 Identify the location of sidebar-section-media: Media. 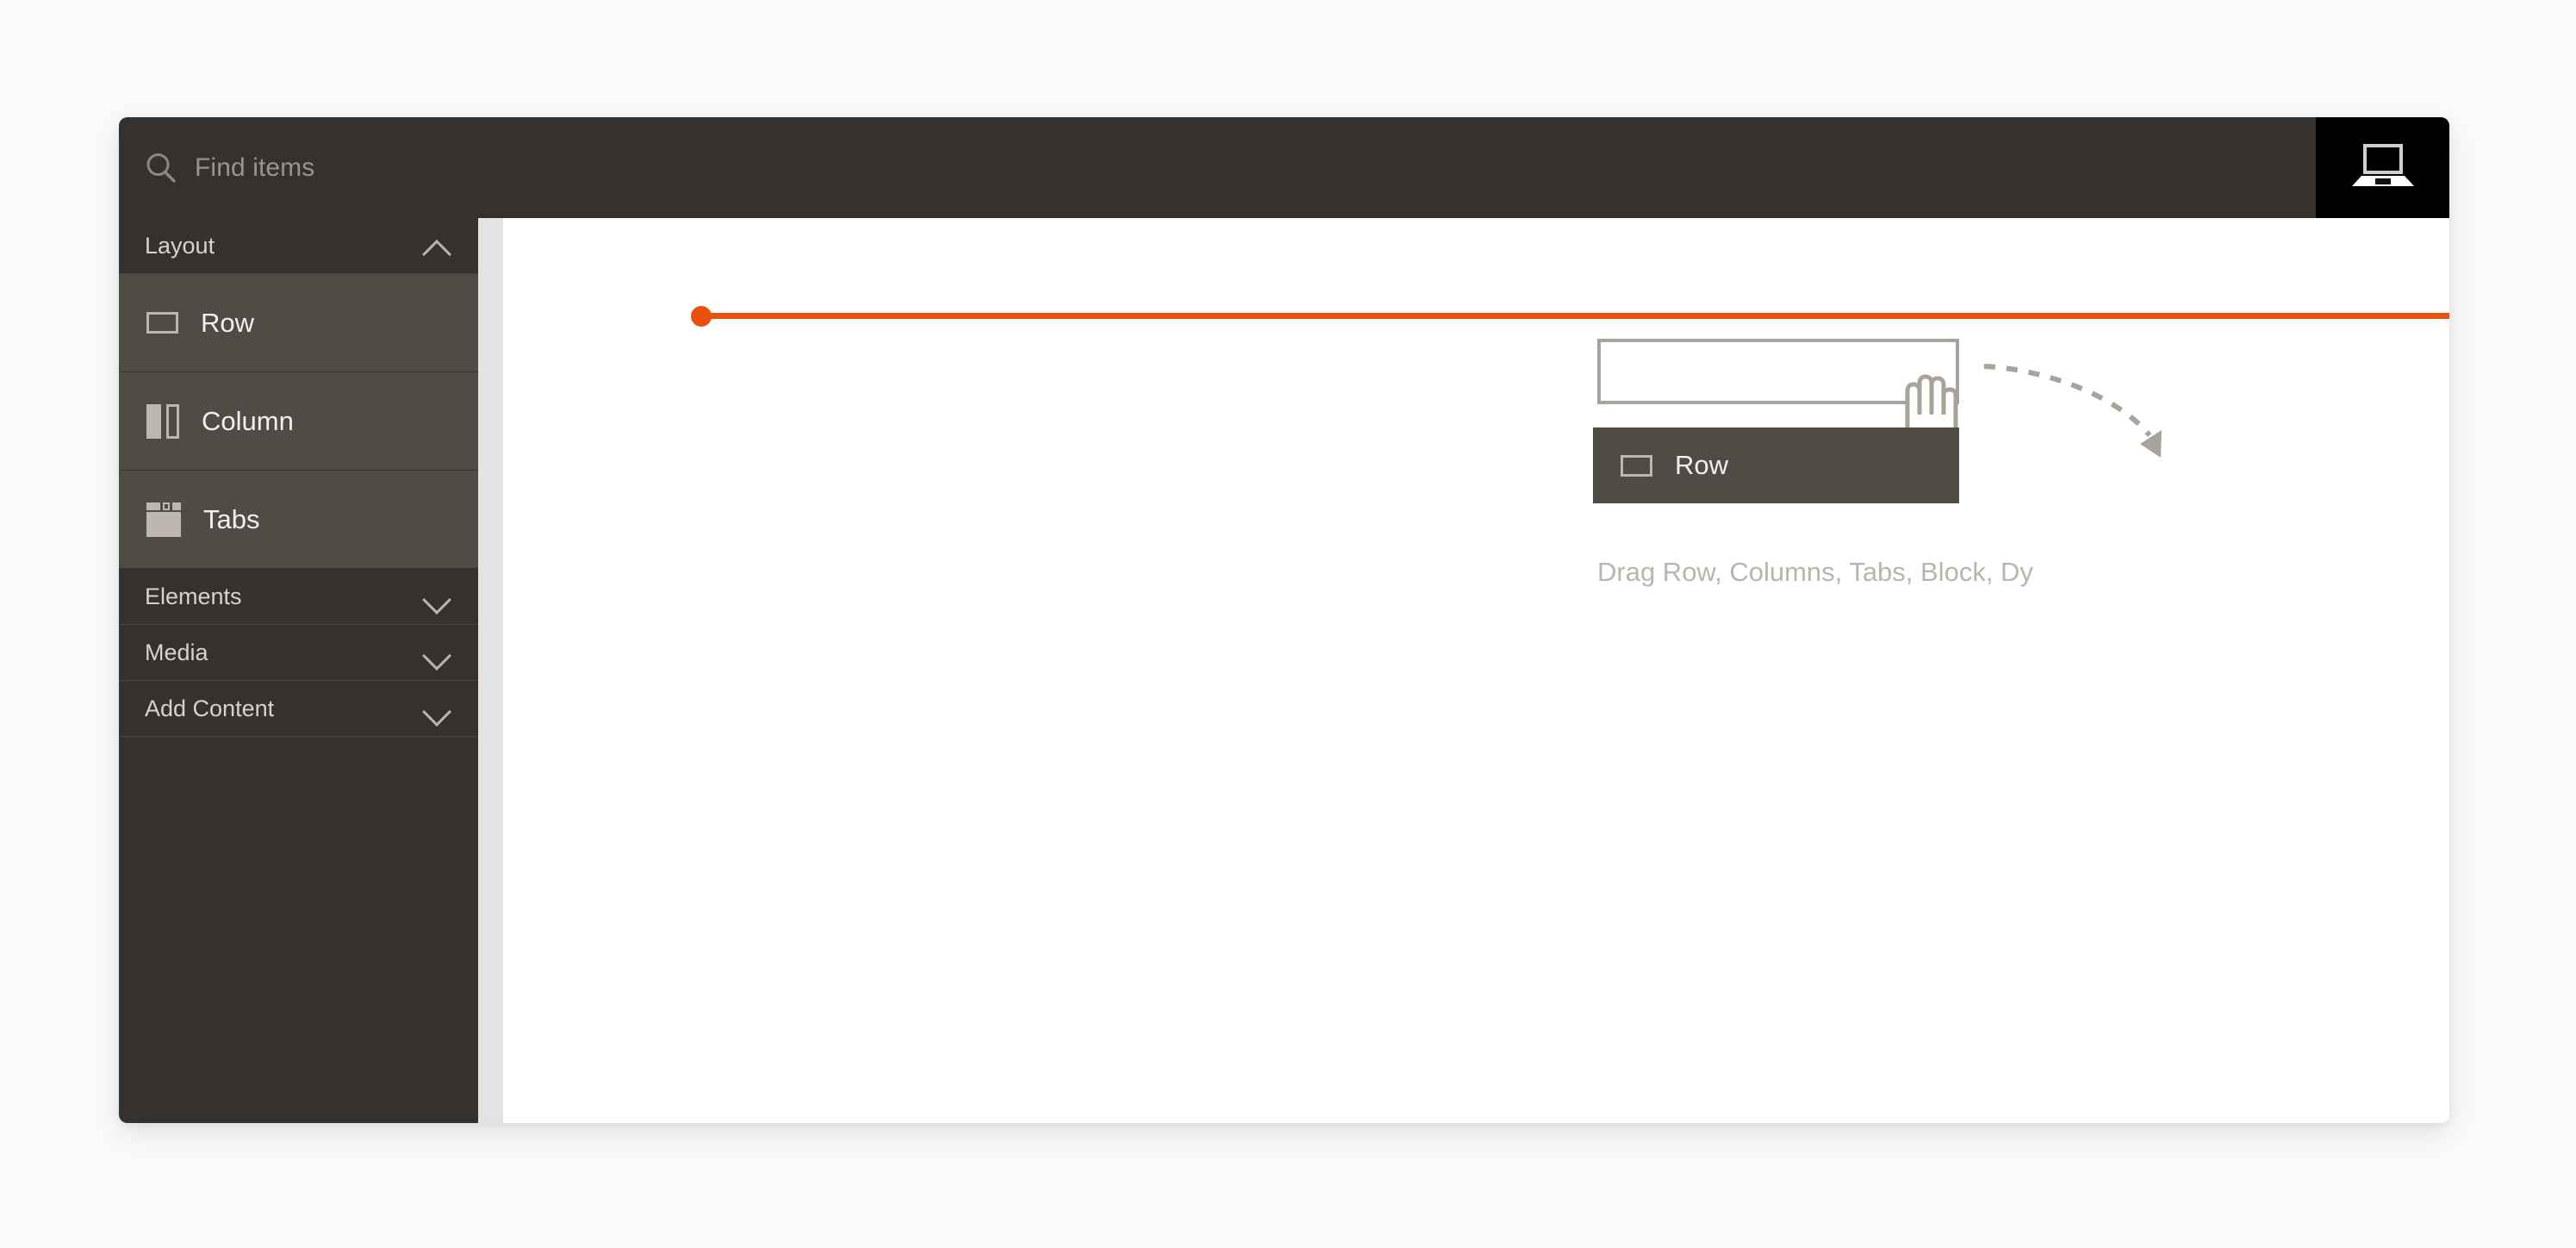
(299, 653).